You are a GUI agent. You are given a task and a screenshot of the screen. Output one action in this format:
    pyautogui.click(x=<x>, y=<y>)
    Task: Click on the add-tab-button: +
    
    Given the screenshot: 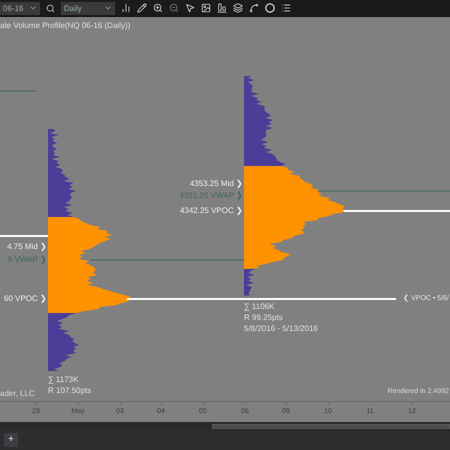 What is the action you would take?
    pyautogui.click(x=11, y=440)
    